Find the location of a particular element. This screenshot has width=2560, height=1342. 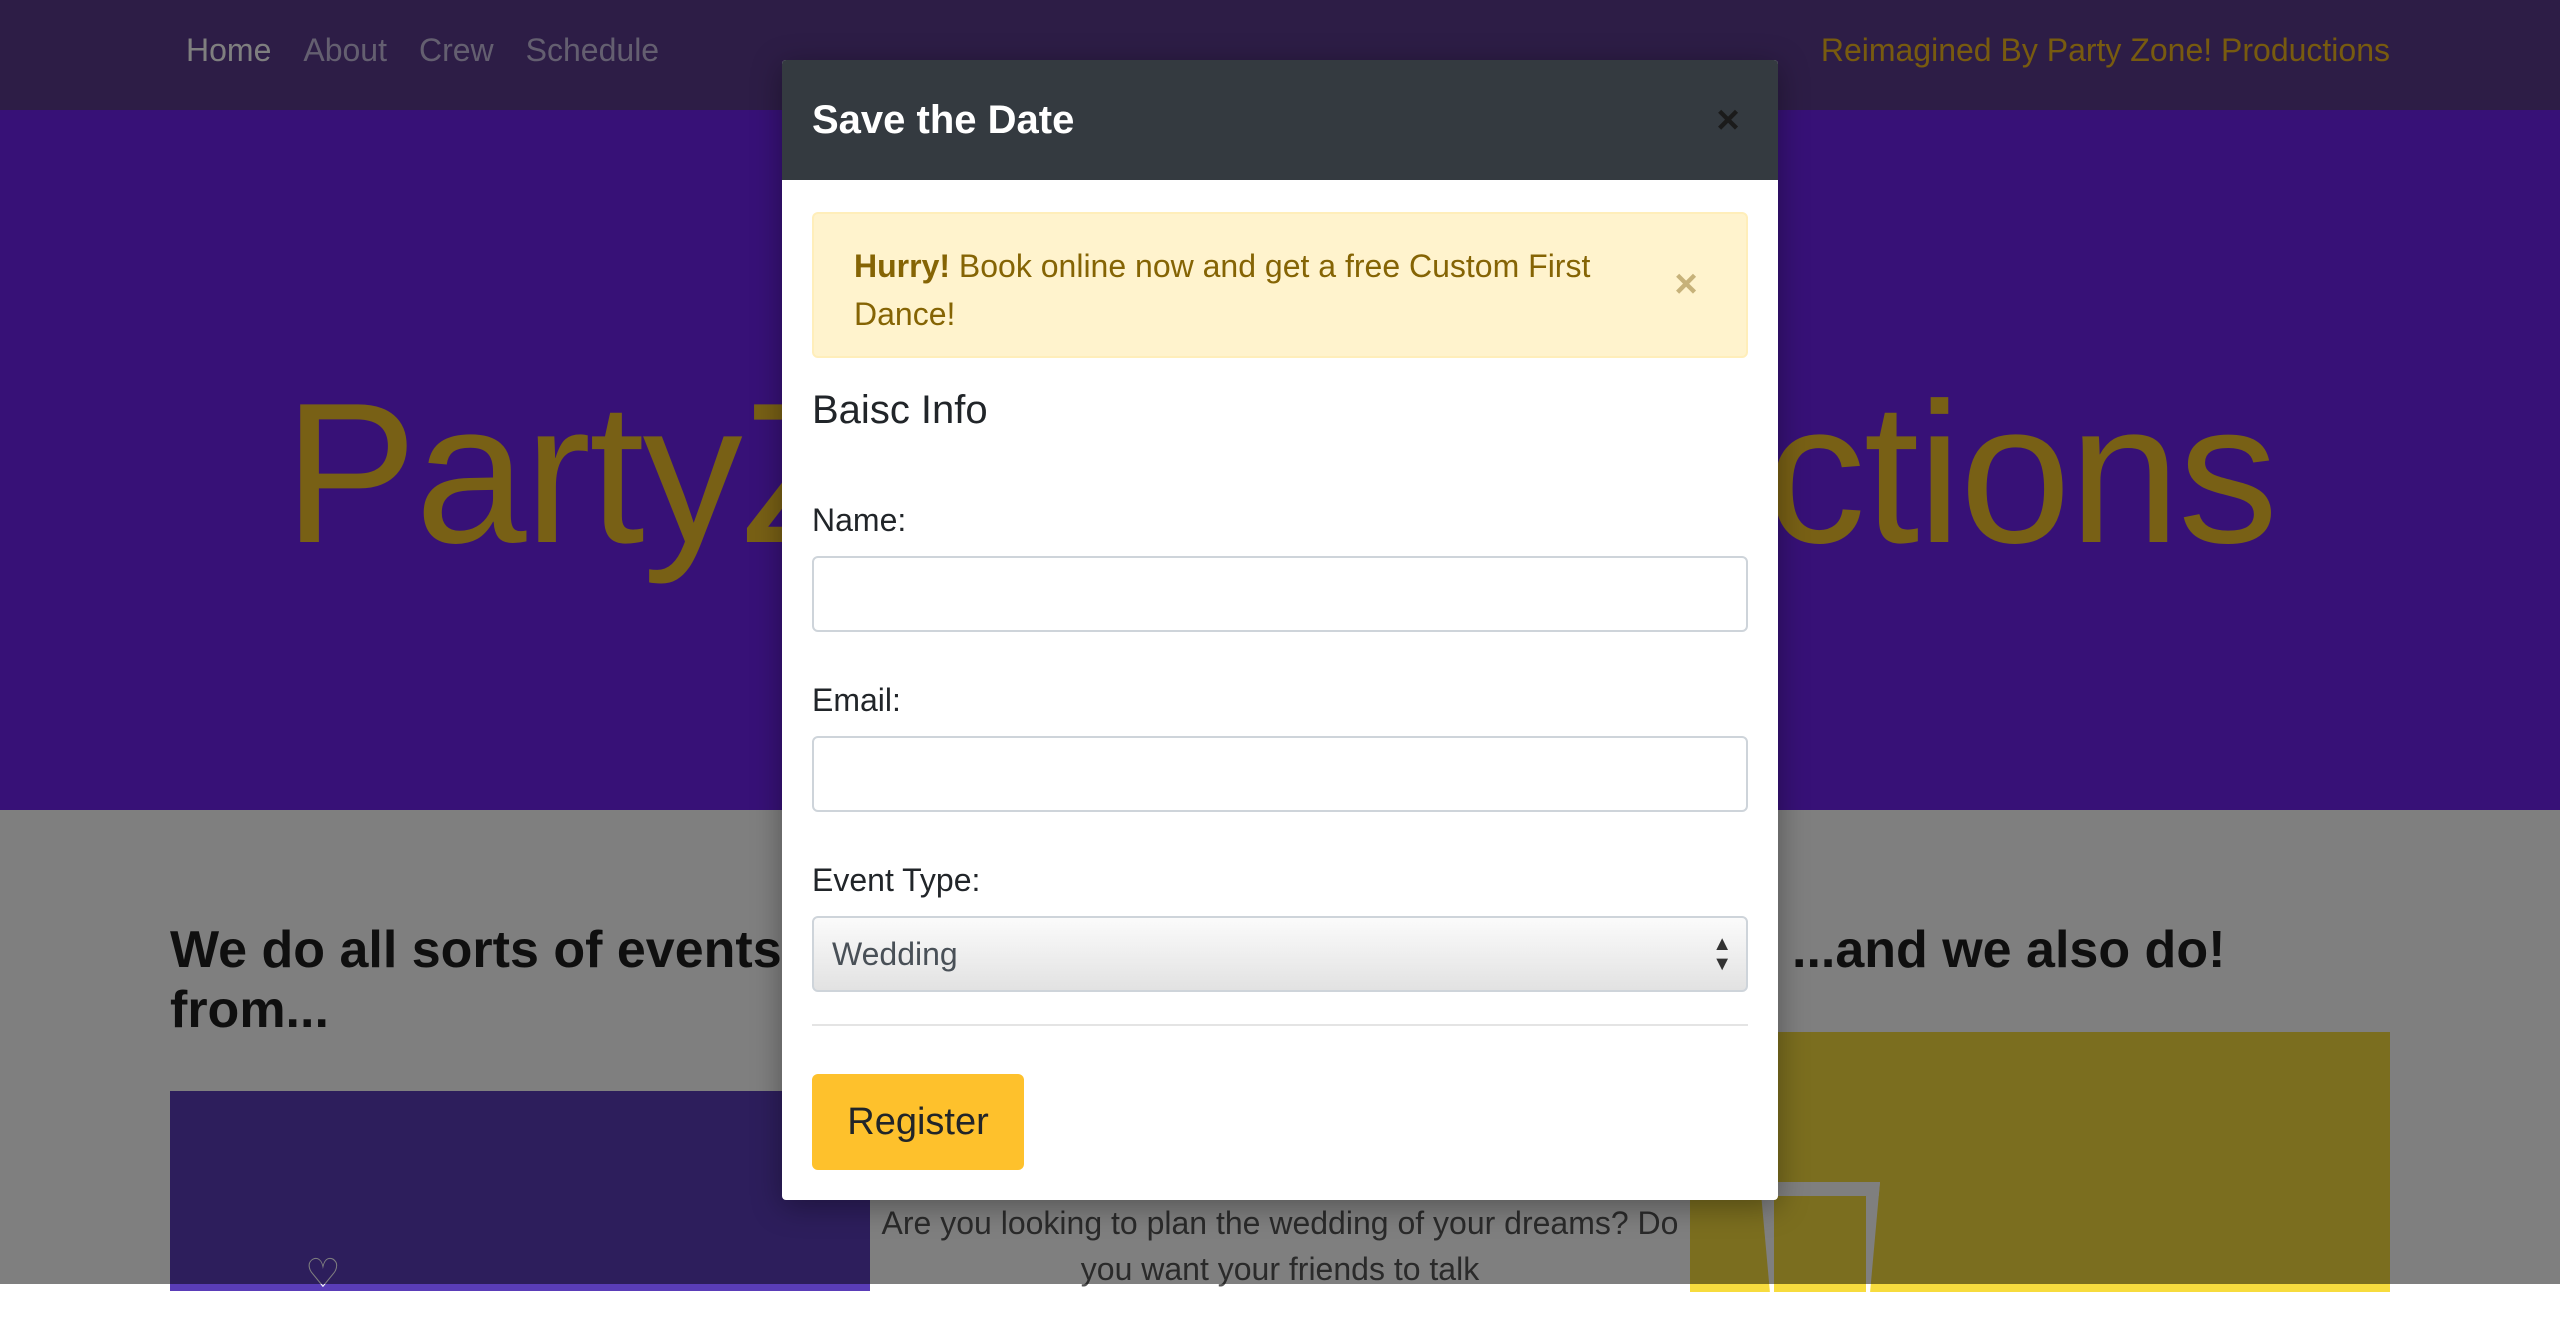

event-type-selected-value: Wedding is located at coordinates (895, 954).